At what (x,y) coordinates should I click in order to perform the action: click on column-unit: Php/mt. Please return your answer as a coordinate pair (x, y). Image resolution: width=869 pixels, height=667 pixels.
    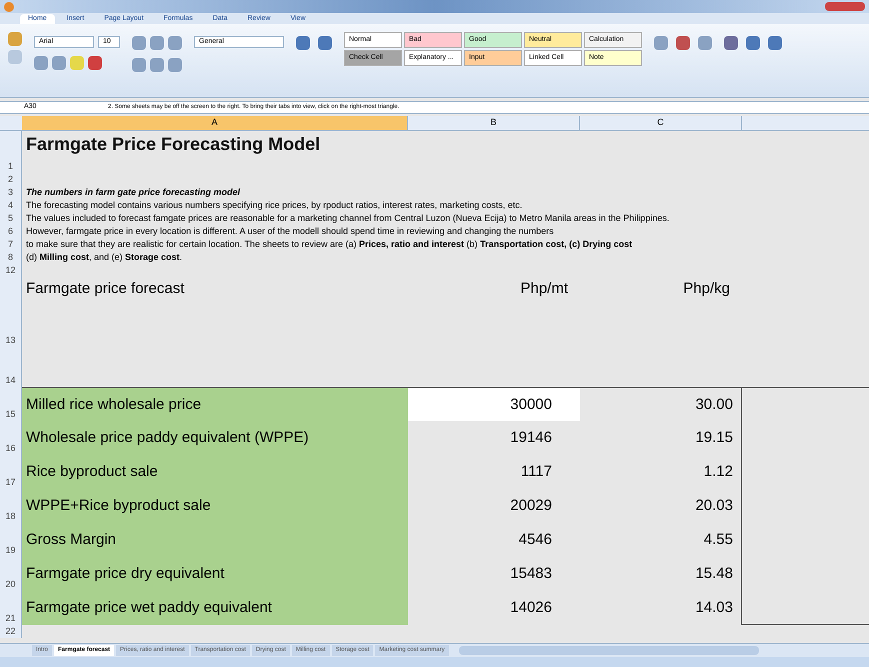
    Looking at the image, I should click on (544, 288).